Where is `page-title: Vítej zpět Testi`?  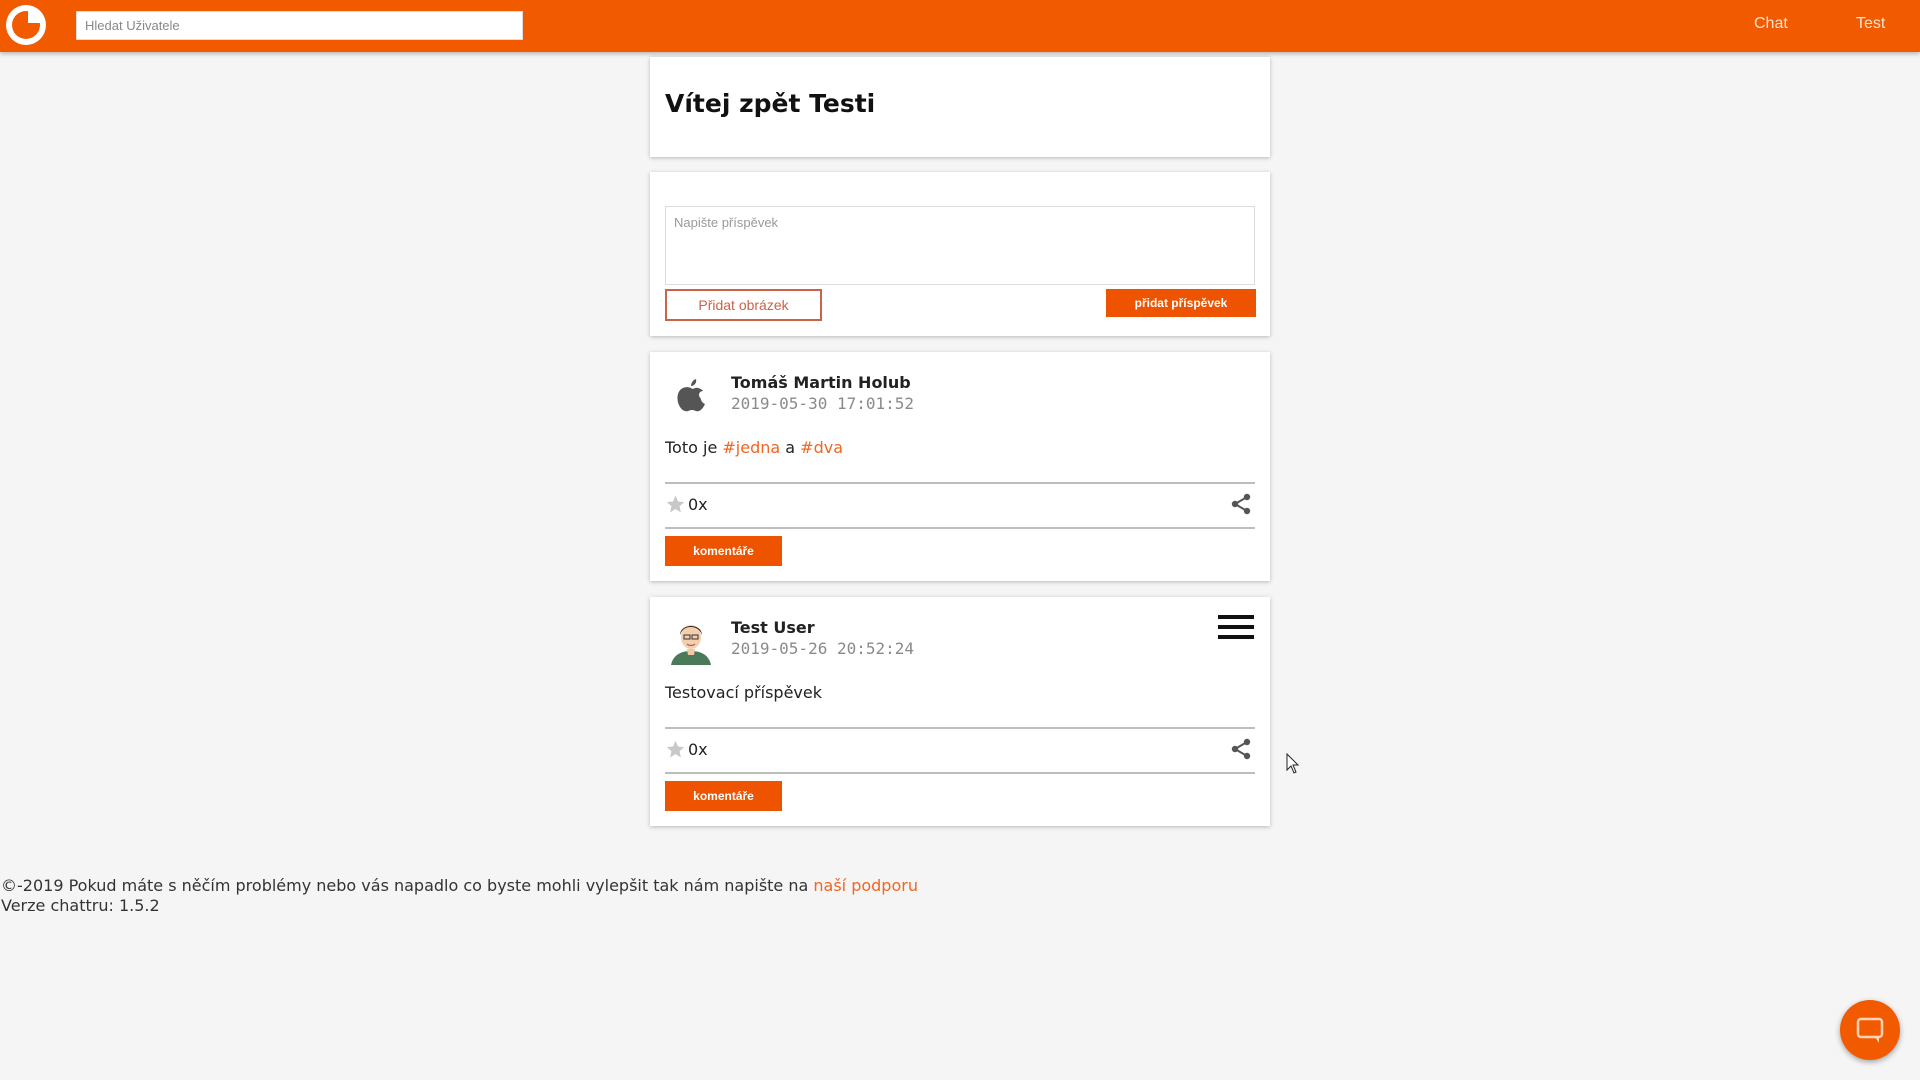
page-title: Vítej zpět Testi is located at coordinates (770, 103).